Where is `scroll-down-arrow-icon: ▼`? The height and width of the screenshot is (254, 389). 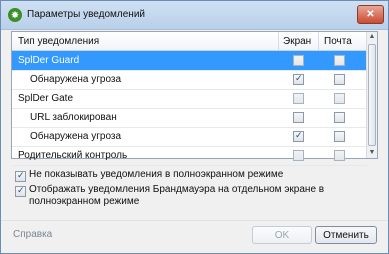 scroll-down-arrow-icon: ▼ is located at coordinates (372, 153).